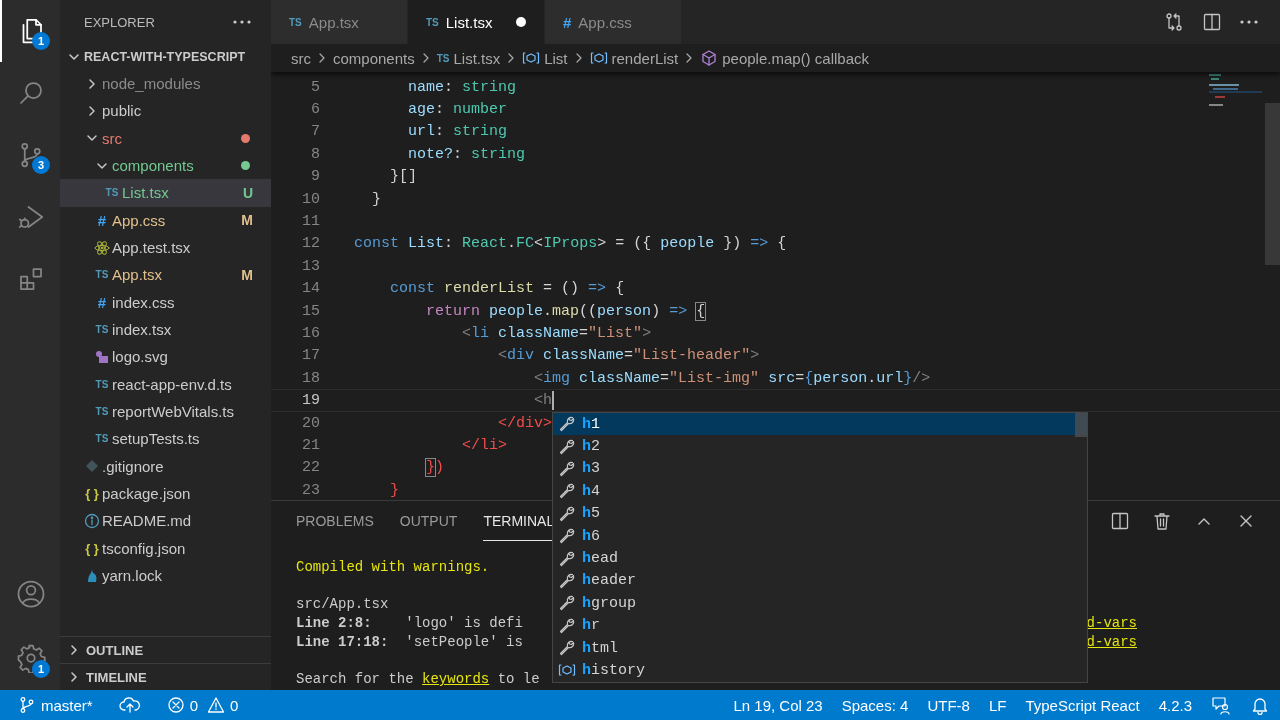  I want to click on text-cursor, so click(553, 401).